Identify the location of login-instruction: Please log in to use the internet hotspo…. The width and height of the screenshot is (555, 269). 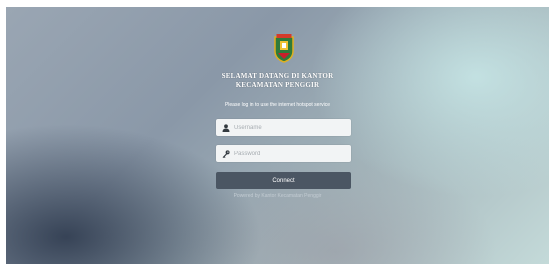
(277, 105).